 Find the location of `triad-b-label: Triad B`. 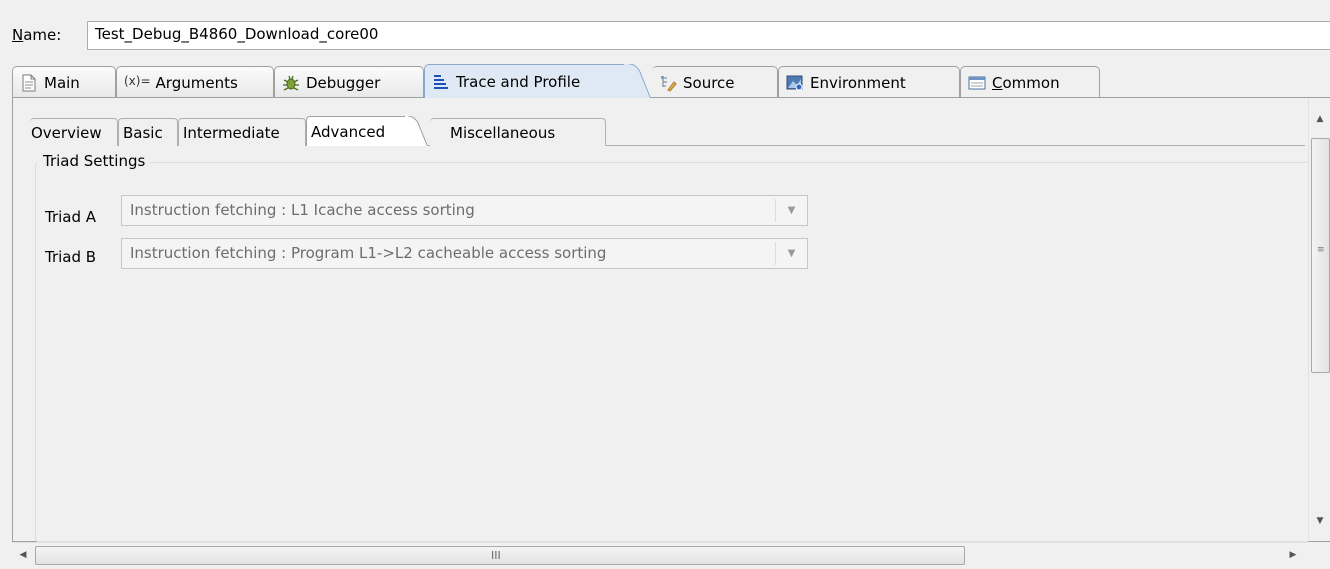

triad-b-label: Triad B is located at coordinates (71, 257).